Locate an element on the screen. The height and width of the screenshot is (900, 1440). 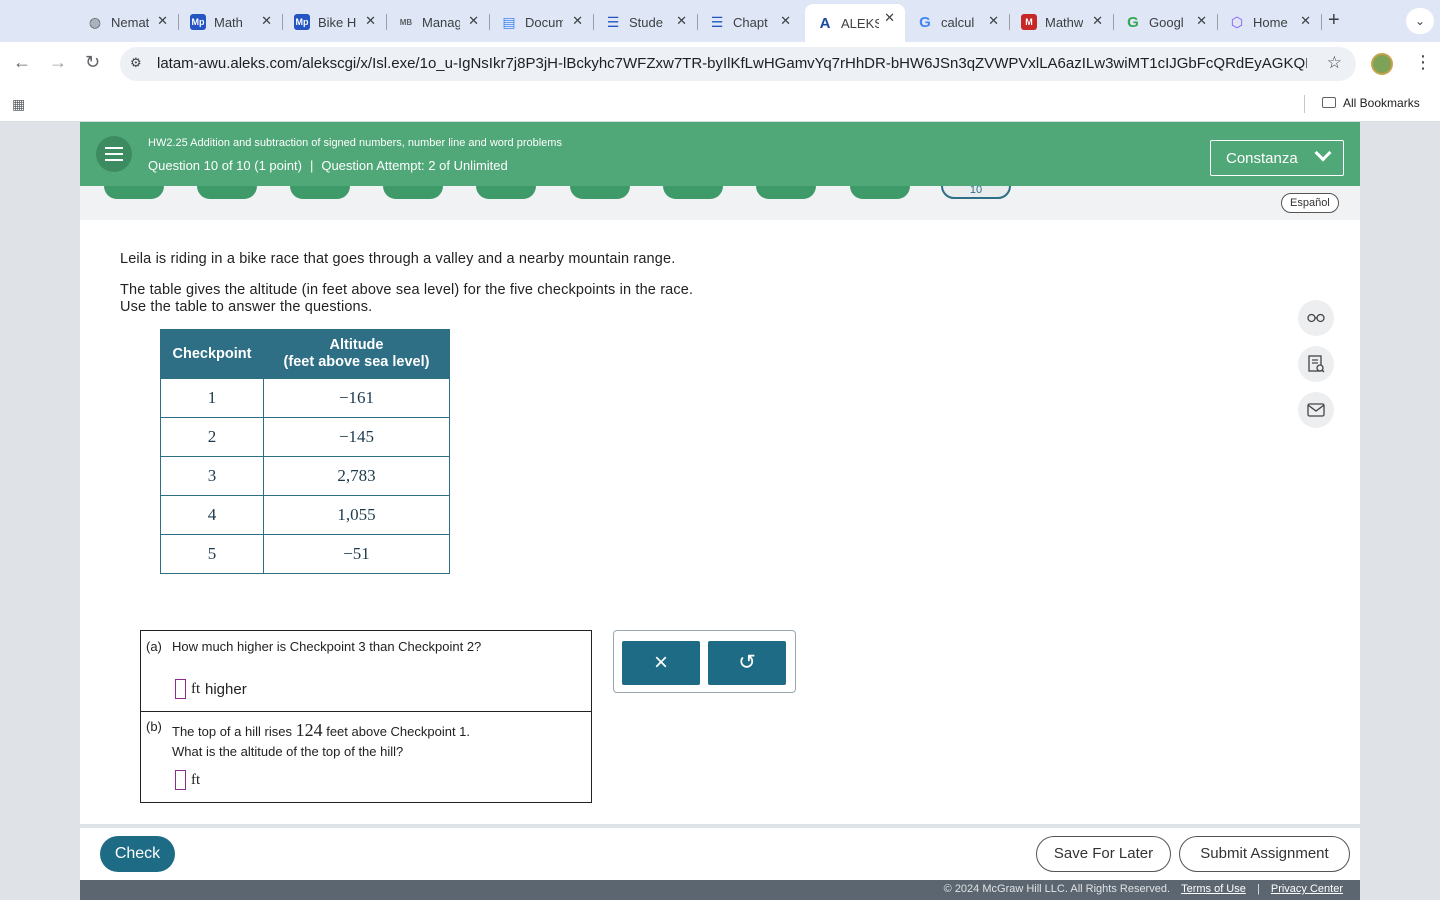
tab-title: Stude is located at coordinates (646, 22).